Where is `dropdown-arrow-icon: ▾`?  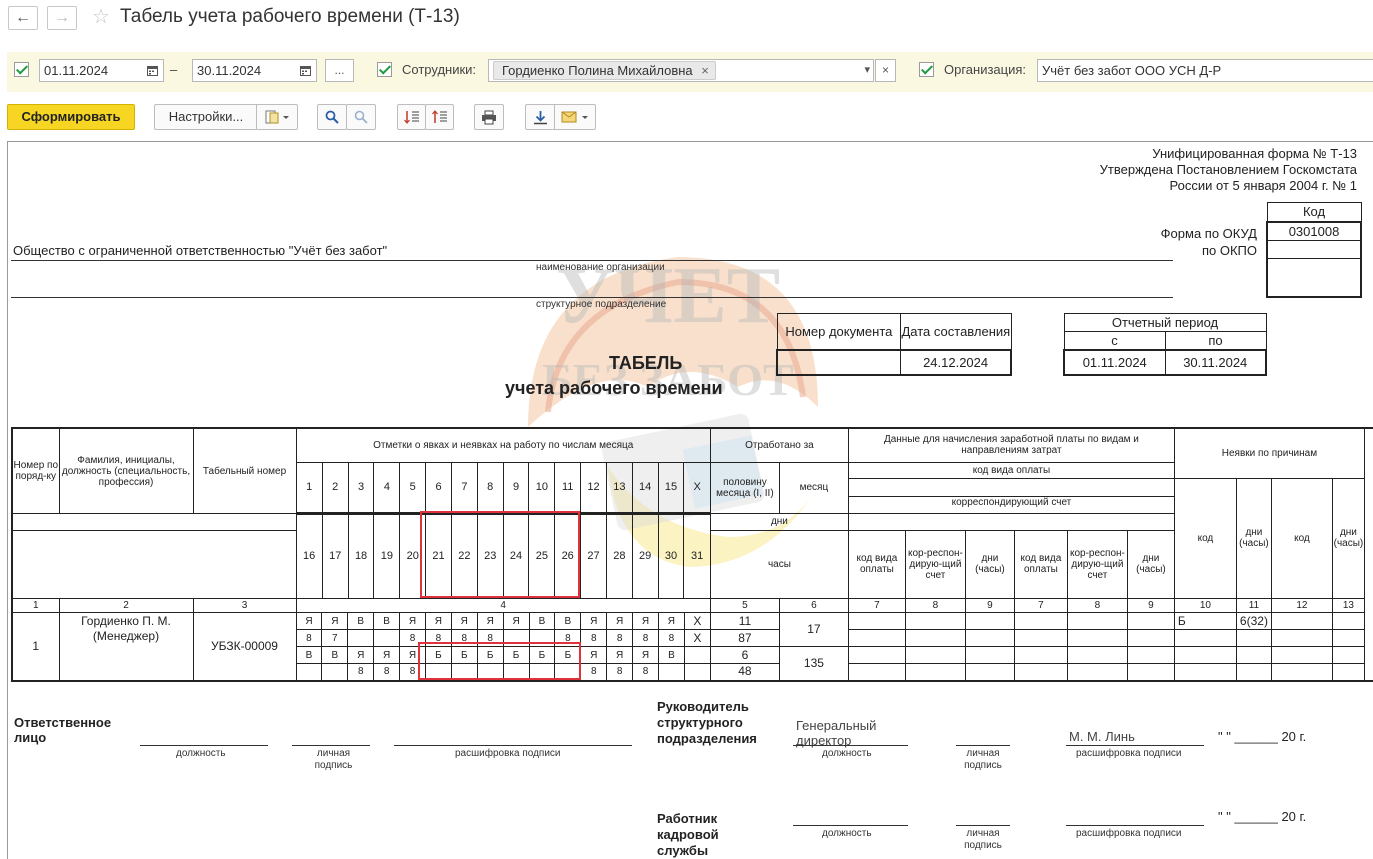
dropdown-arrow-icon: ▾ is located at coordinates (867, 70).